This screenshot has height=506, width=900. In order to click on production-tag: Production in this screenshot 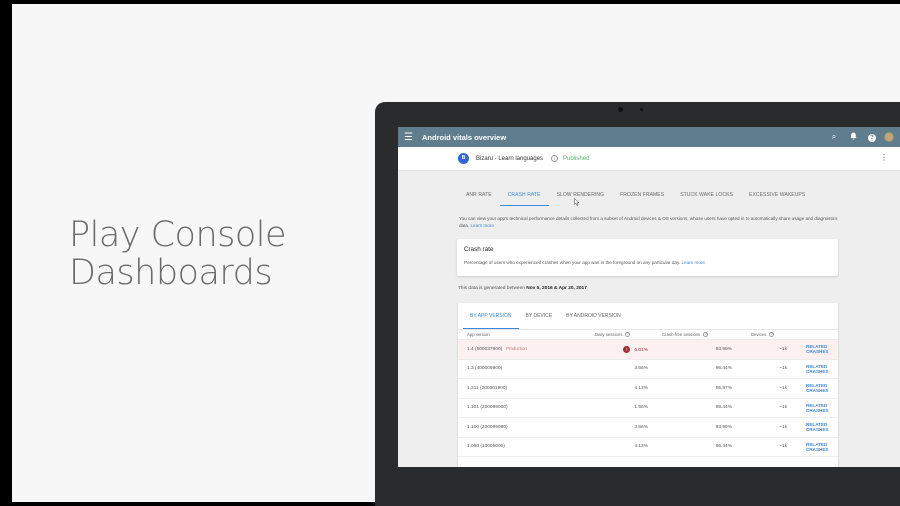, I will do `click(516, 349)`.